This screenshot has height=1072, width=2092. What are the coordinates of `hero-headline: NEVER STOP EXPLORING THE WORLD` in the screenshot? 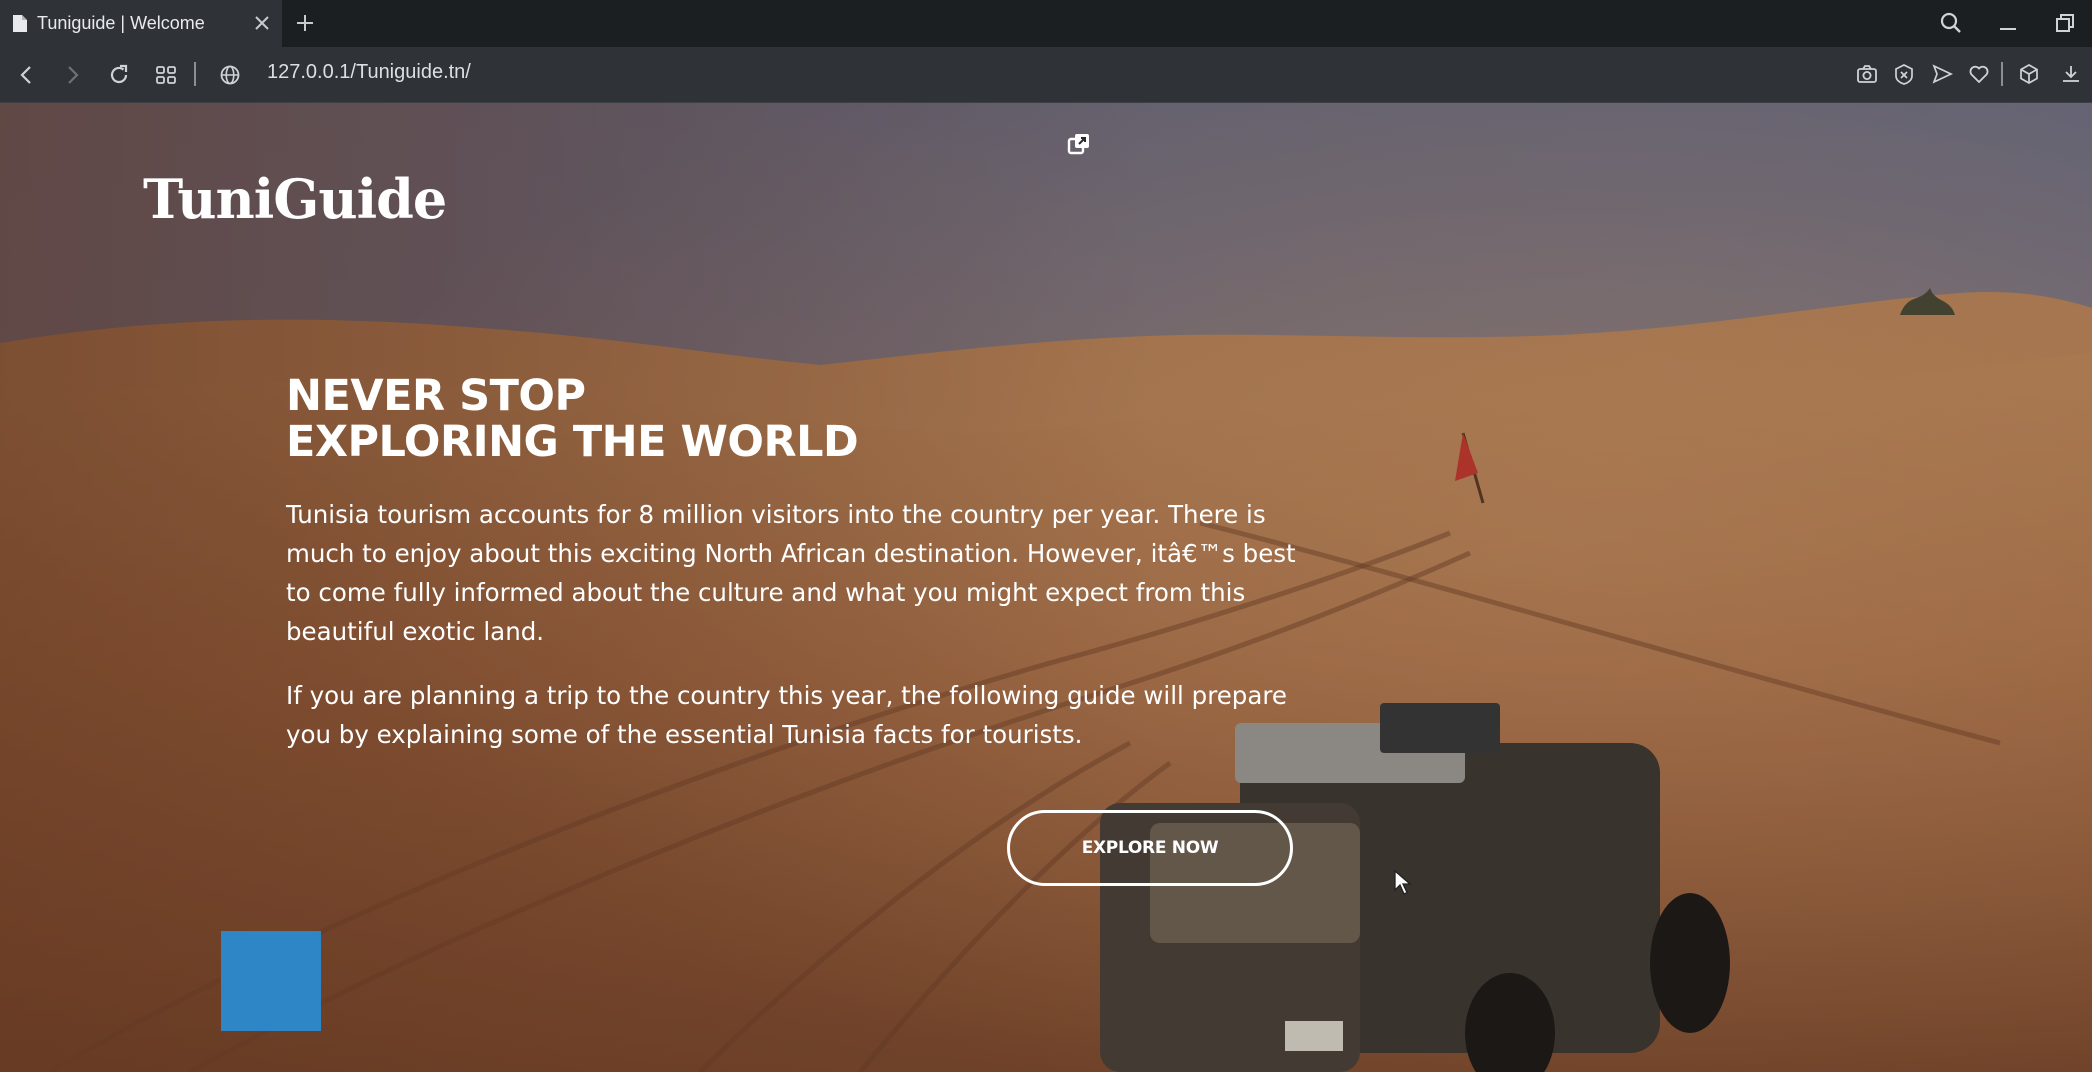 It's located at (836, 419).